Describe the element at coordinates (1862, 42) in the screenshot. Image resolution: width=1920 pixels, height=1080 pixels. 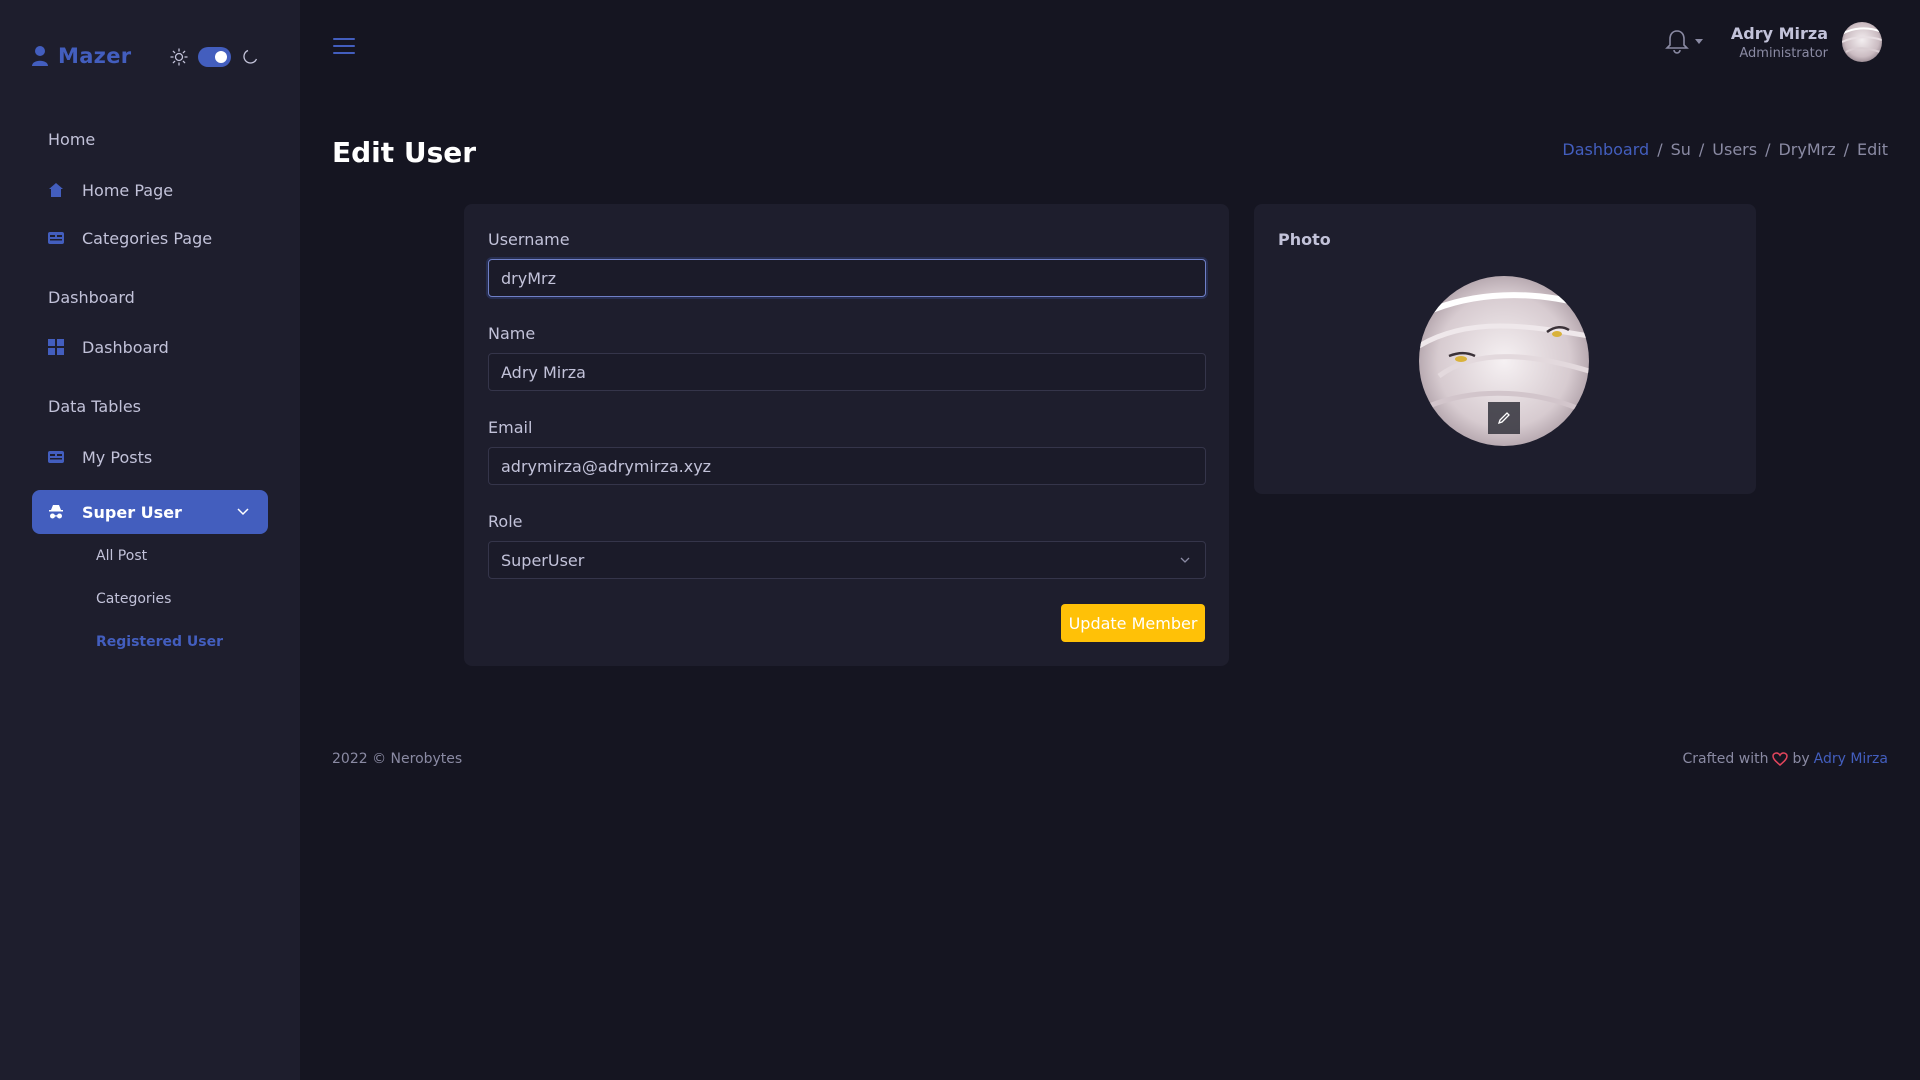
I see `avatar` at that location.